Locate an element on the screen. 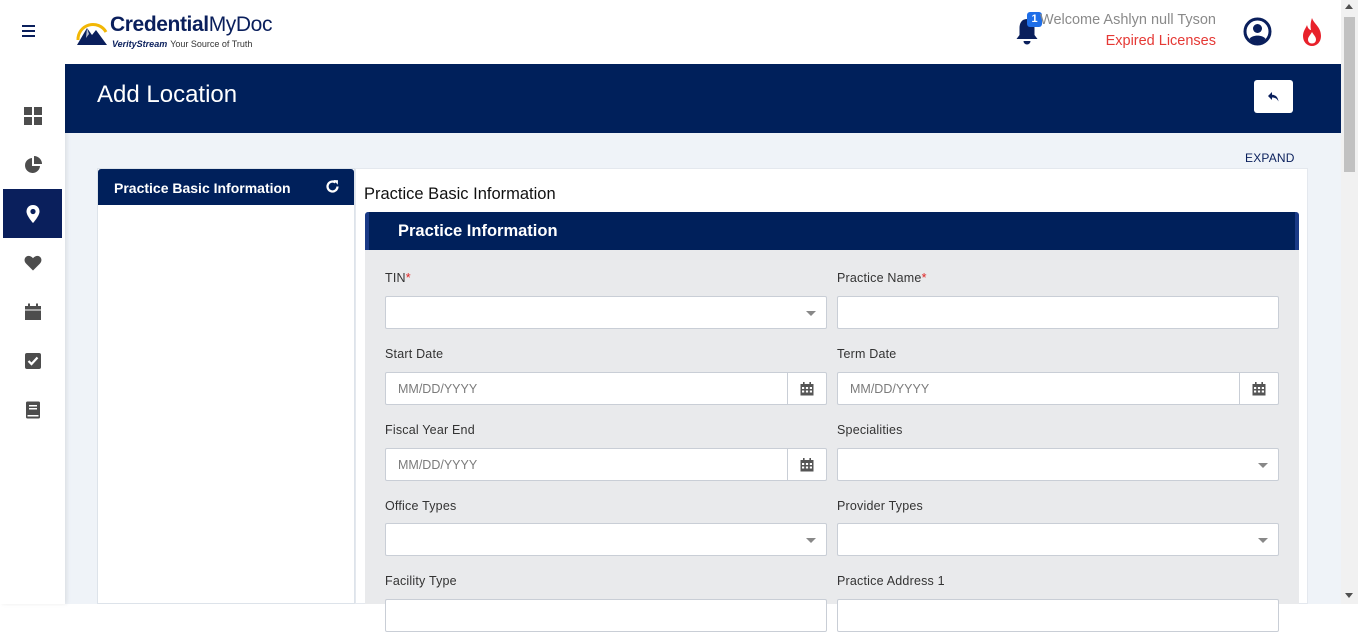 This screenshot has width=1358, height=632. logo-mountain-icon is located at coordinates (92, 33).